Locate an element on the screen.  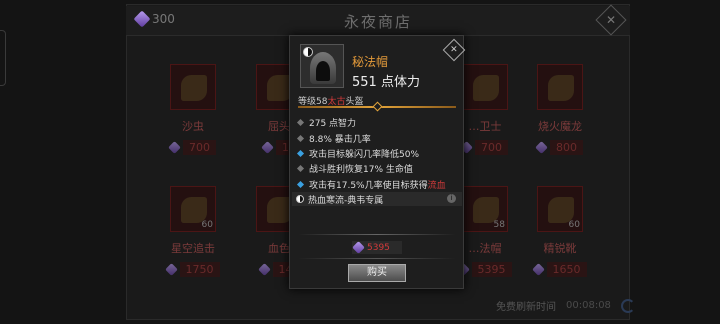
item-main-stat: 551 点体力 is located at coordinates (386, 82).